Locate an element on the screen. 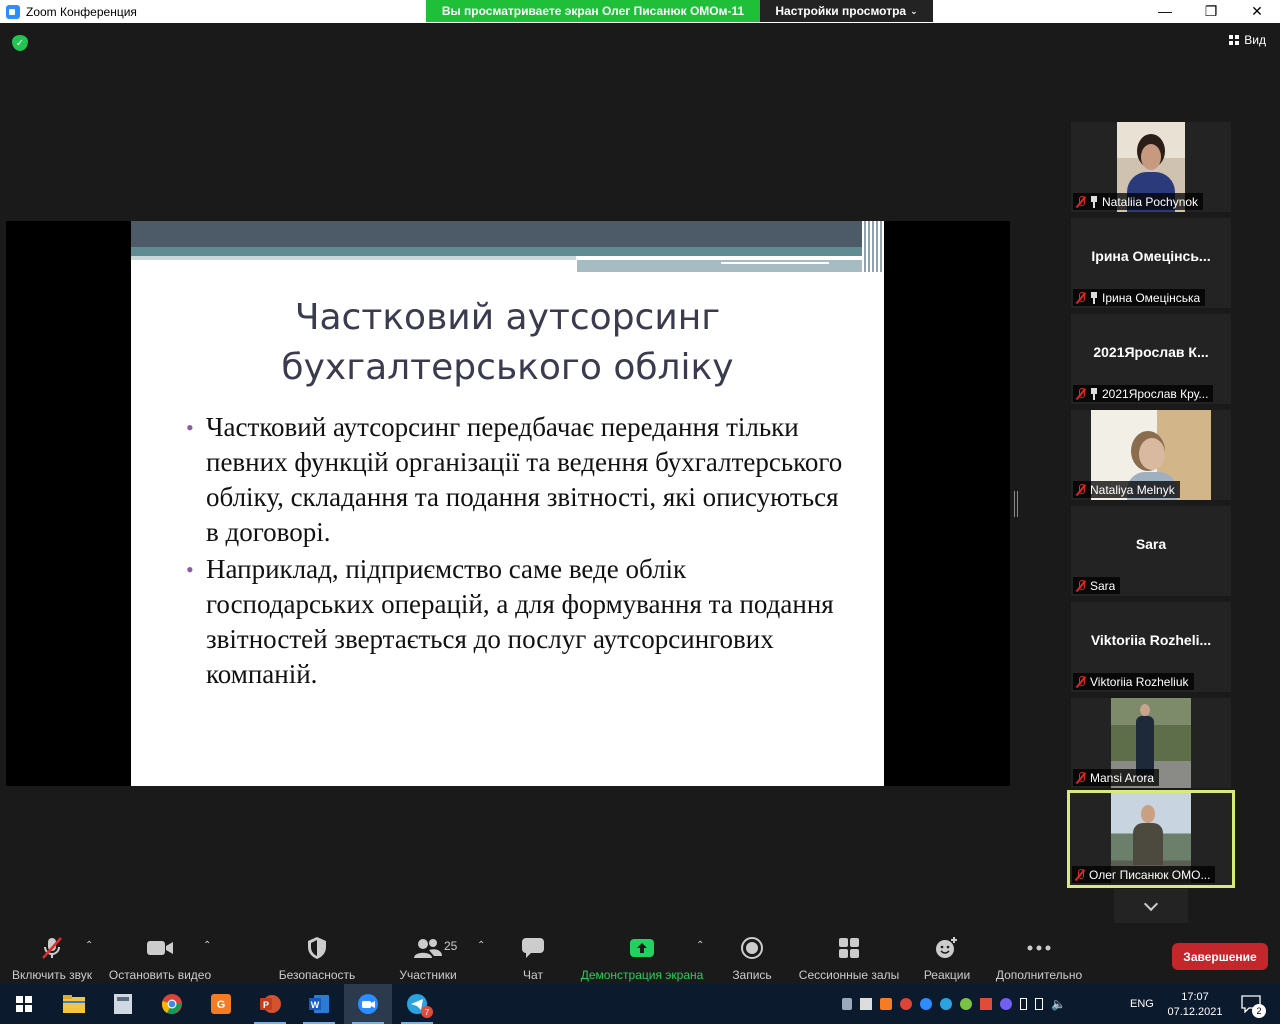 The height and width of the screenshot is (1024, 1280). participant-name-bar: Nataliya Melnyk is located at coordinates (1126, 489).